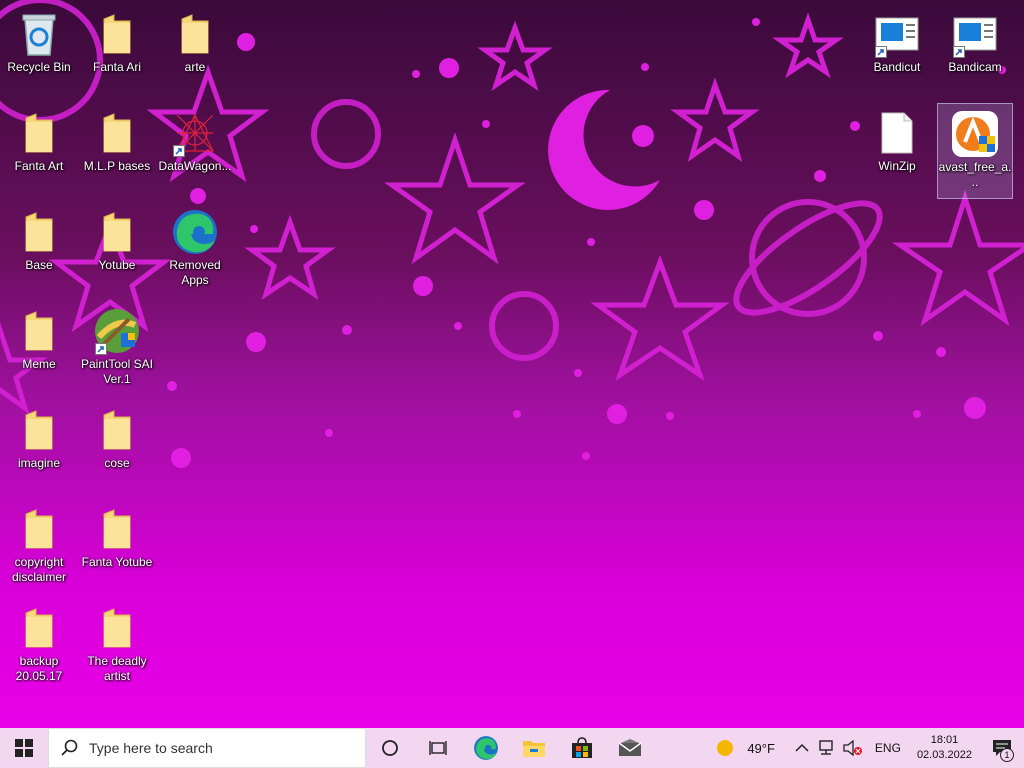 Image resolution: width=1024 pixels, height=768 pixels. I want to click on taskbar-search-box, so click(207, 748).